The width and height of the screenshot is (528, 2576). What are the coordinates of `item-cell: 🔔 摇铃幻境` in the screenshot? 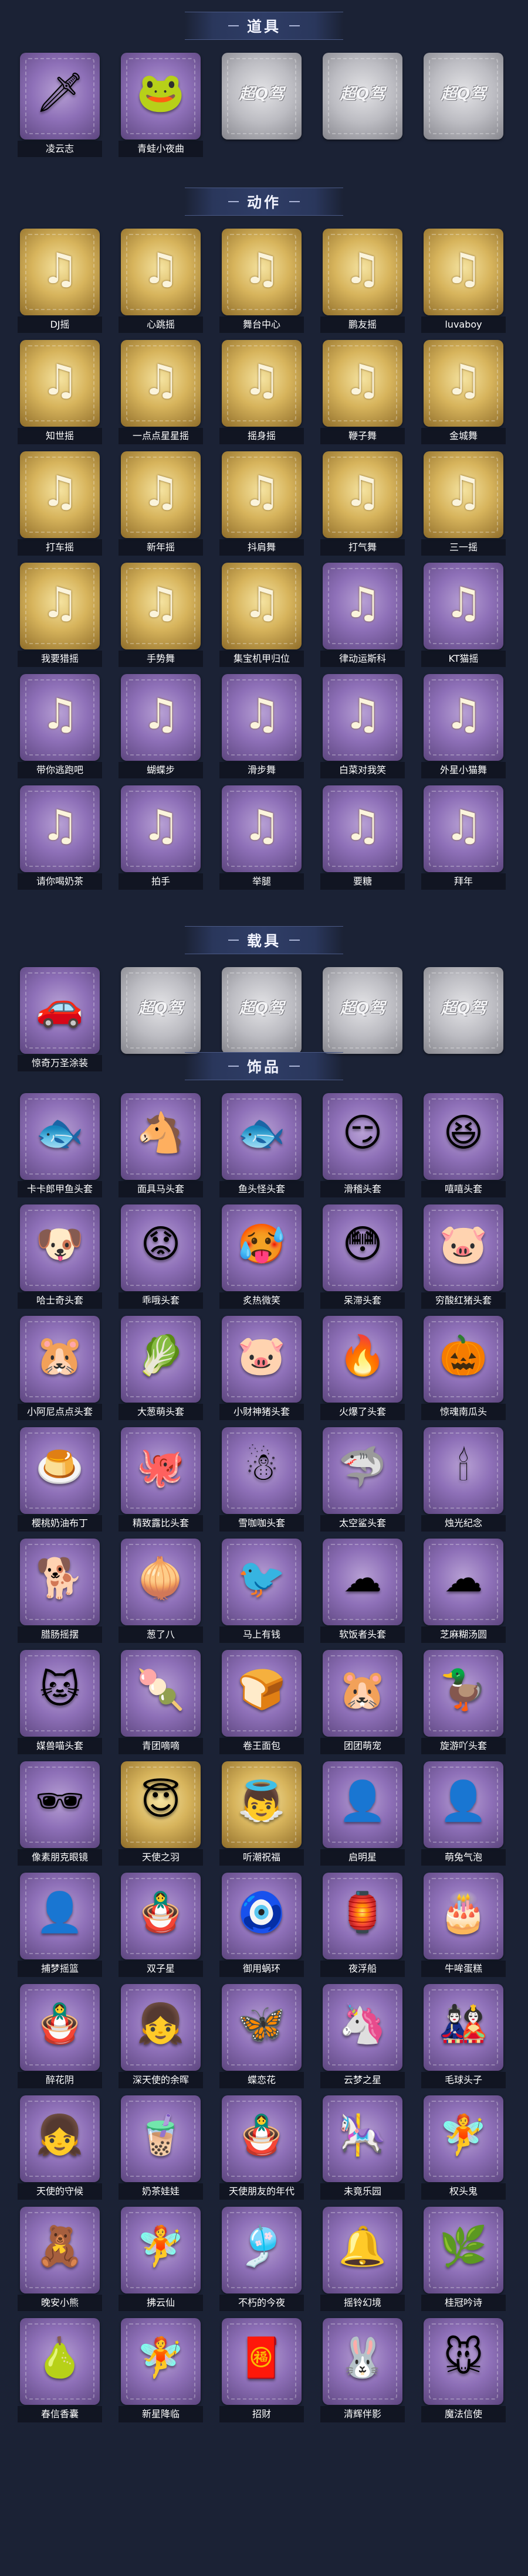 It's located at (362, 2261).